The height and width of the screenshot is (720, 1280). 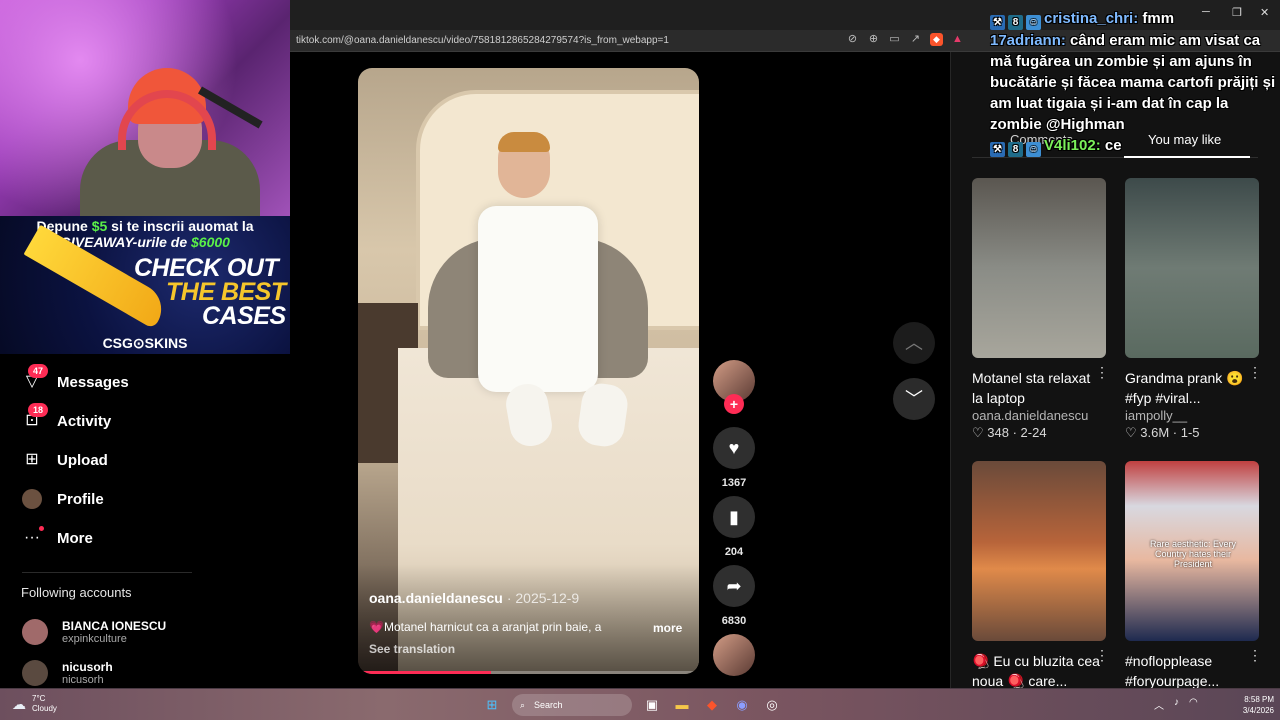 What do you see at coordinates (915, 39) in the screenshot?
I see `share-icon: ↗` at bounding box center [915, 39].